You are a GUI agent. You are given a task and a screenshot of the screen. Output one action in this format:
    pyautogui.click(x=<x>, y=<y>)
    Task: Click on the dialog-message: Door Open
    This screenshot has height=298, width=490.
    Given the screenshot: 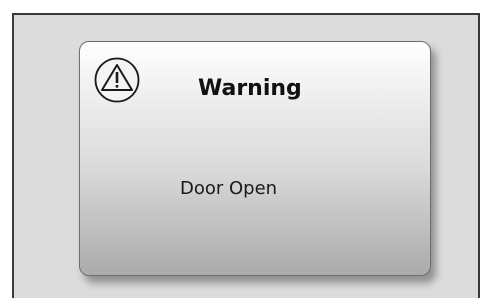 What is the action you would take?
    pyautogui.click(x=229, y=188)
    